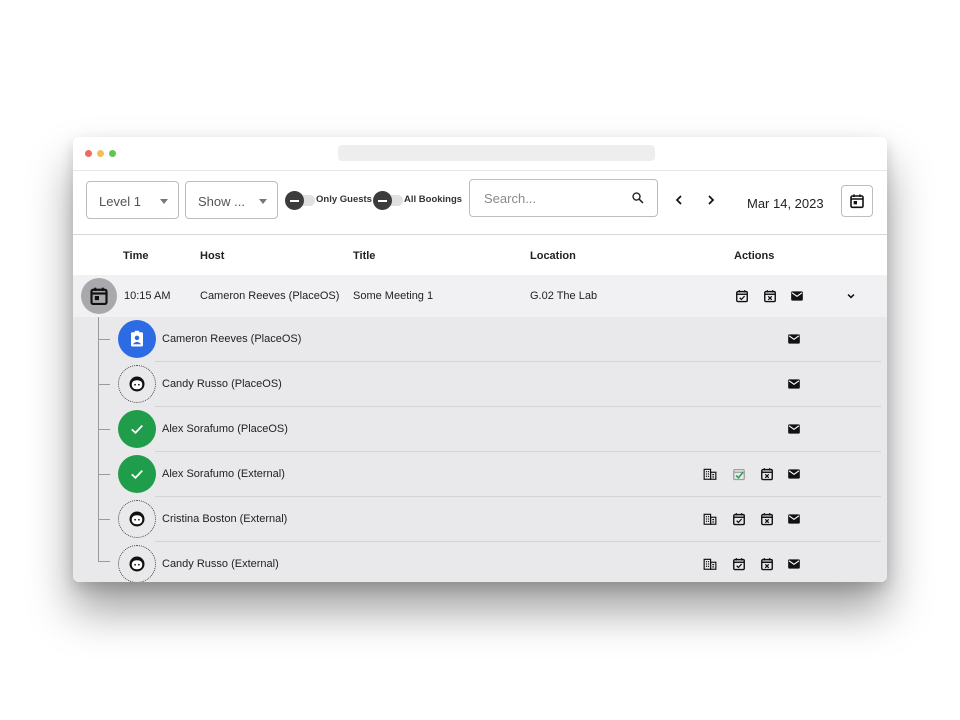  I want to click on guest-name: Cristina Boston (External), so click(225, 519).